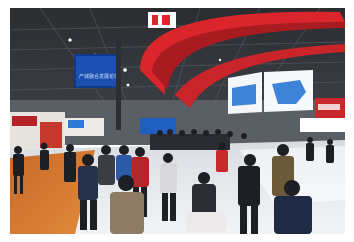 Image resolution: width=354 pixels, height=242 pixels. What do you see at coordinates (97, 71) in the screenshot?
I see `left-billboard: 产城融合发展论坛` at bounding box center [97, 71].